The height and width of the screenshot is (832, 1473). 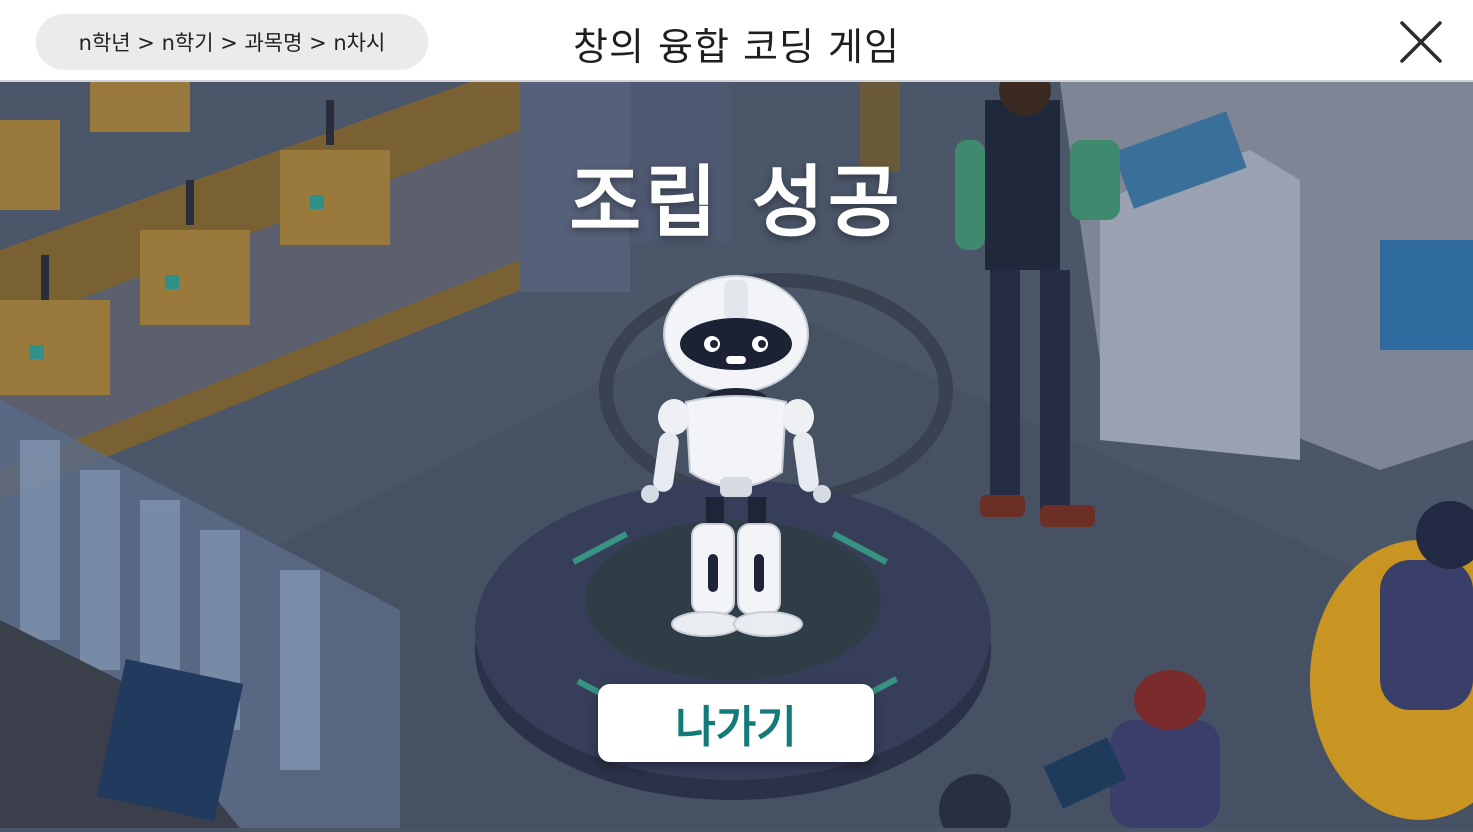 I want to click on close-icon, so click(x=1421, y=42).